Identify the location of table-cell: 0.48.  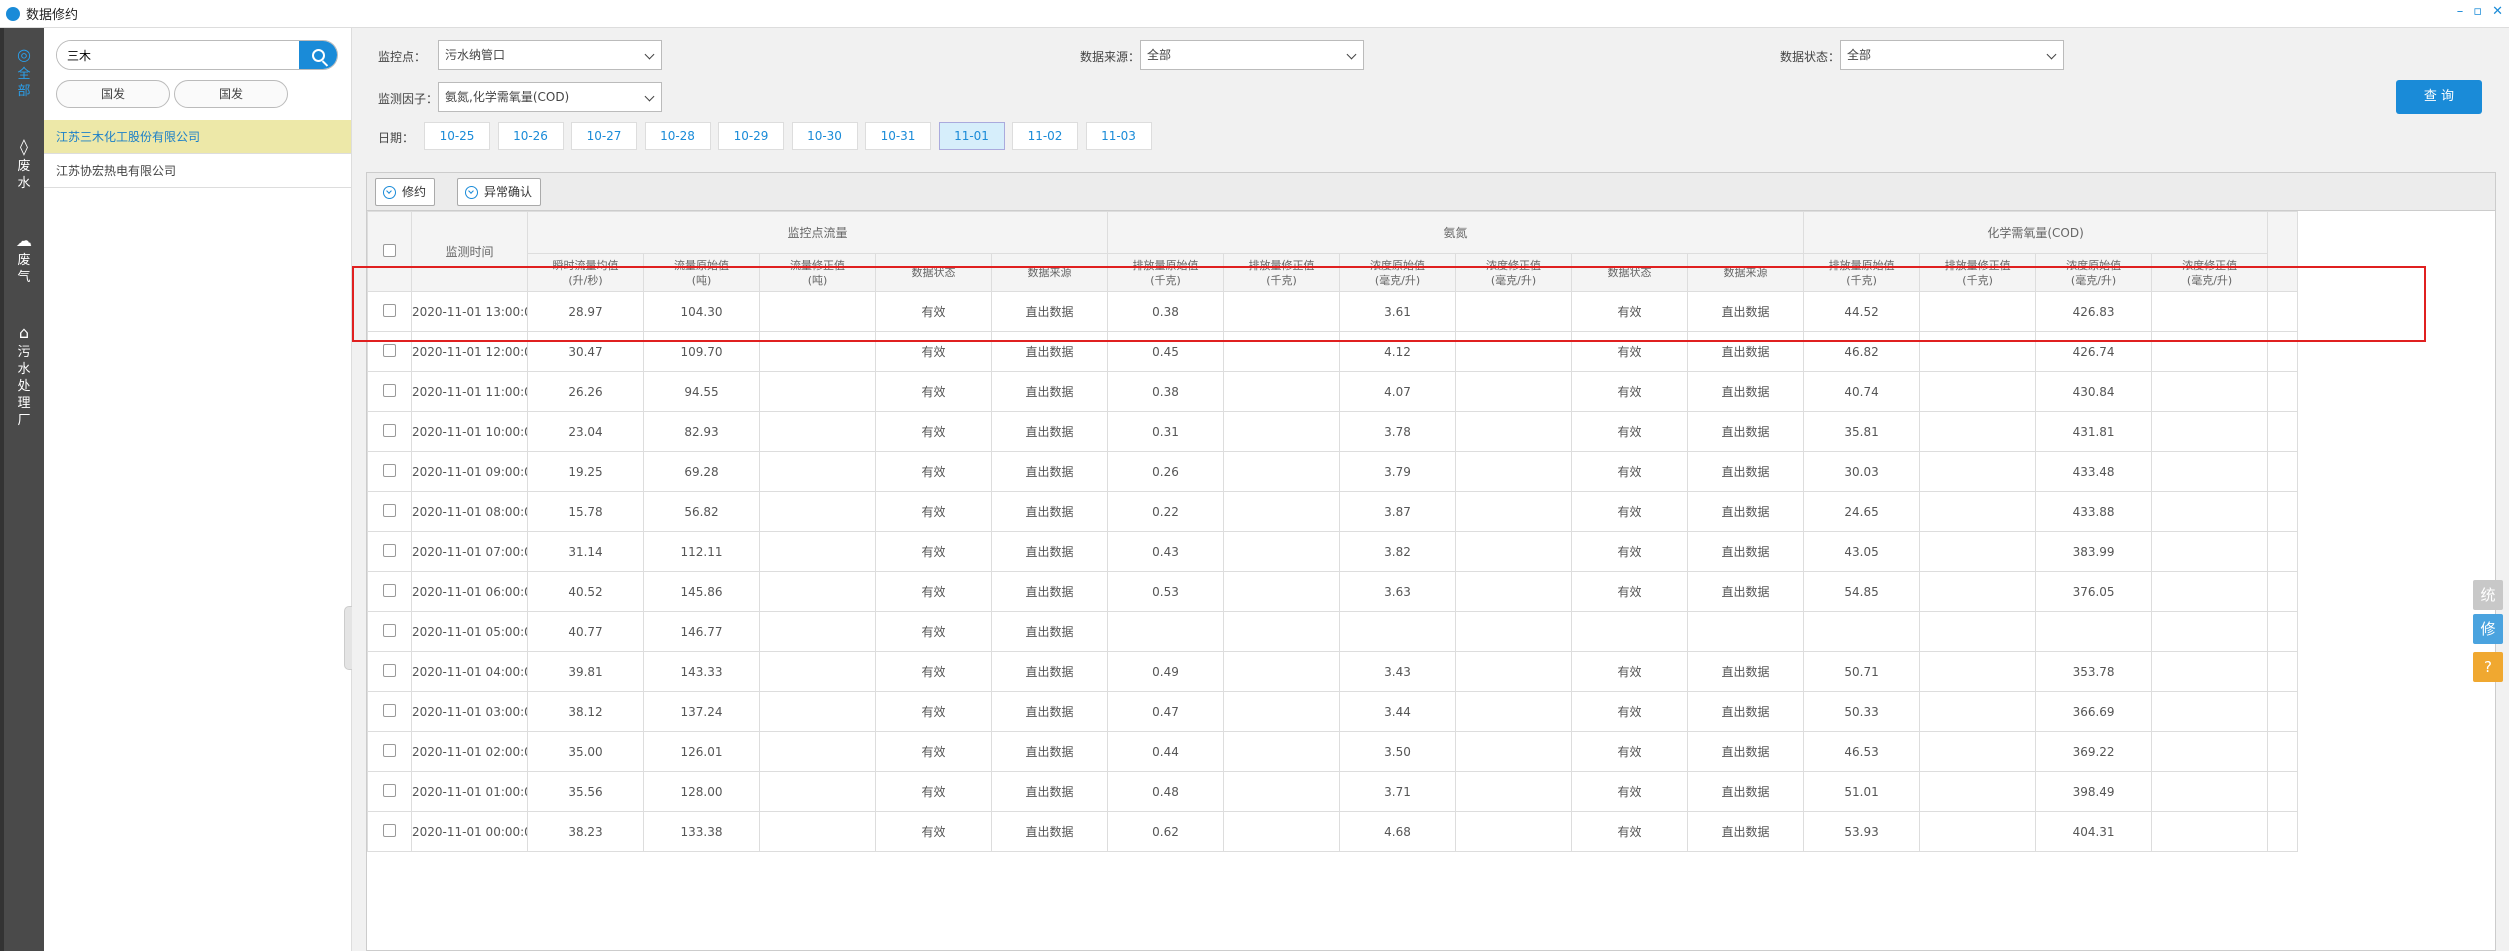
(1165, 791).